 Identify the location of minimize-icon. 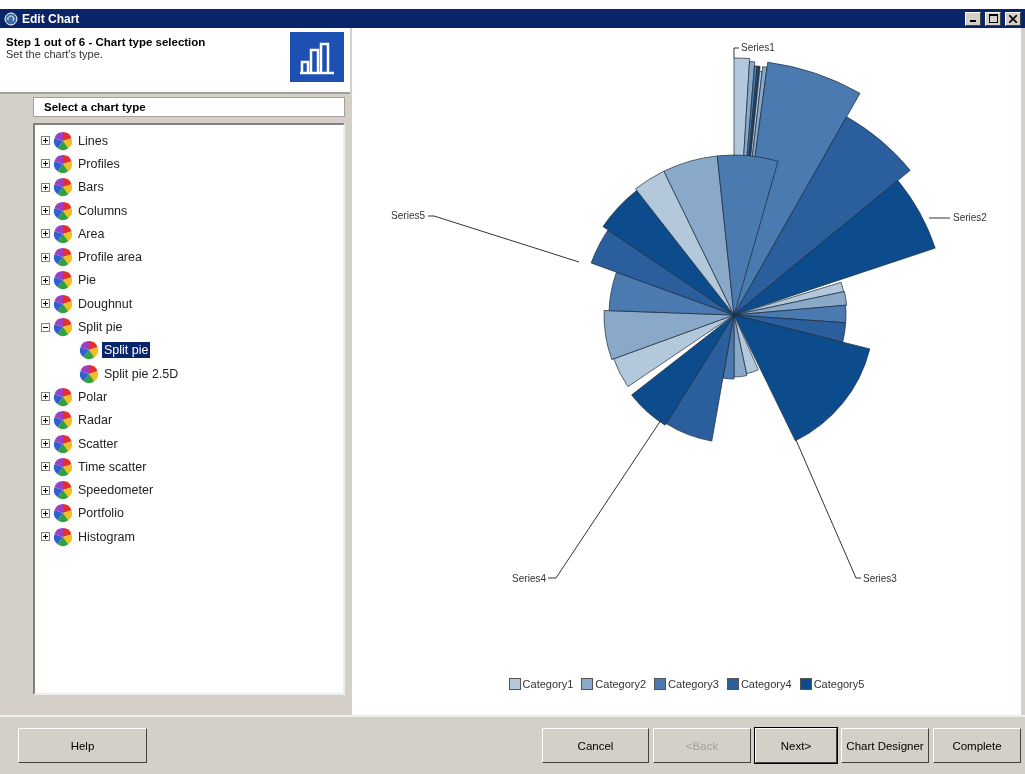
(973, 21).